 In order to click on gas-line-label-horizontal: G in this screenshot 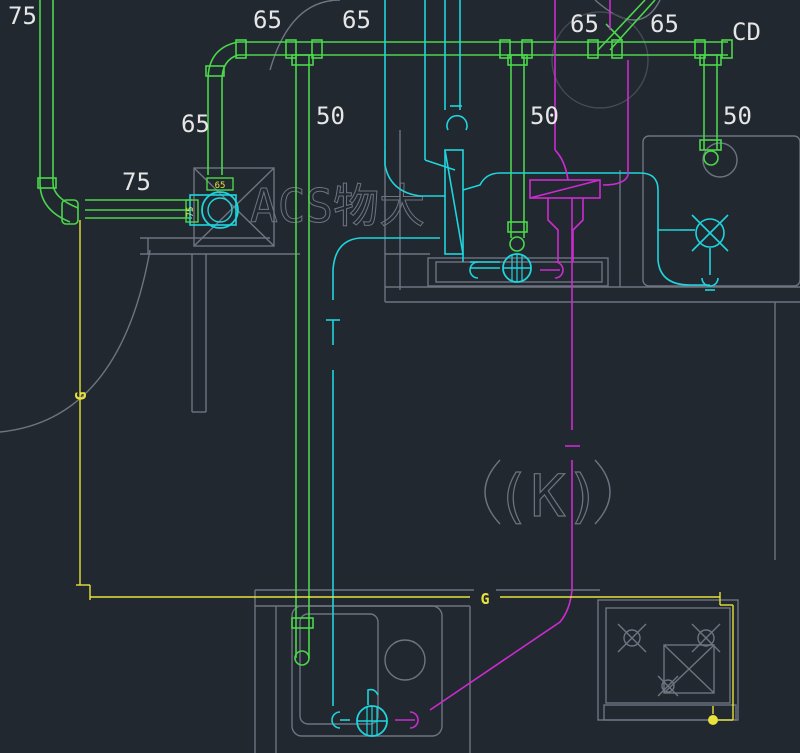, I will do `click(484, 599)`.